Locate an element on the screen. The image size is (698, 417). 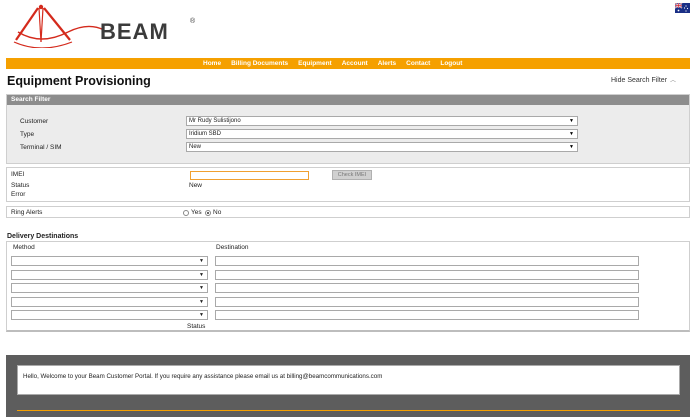
method-select-4: ▼ is located at coordinates (109, 302).